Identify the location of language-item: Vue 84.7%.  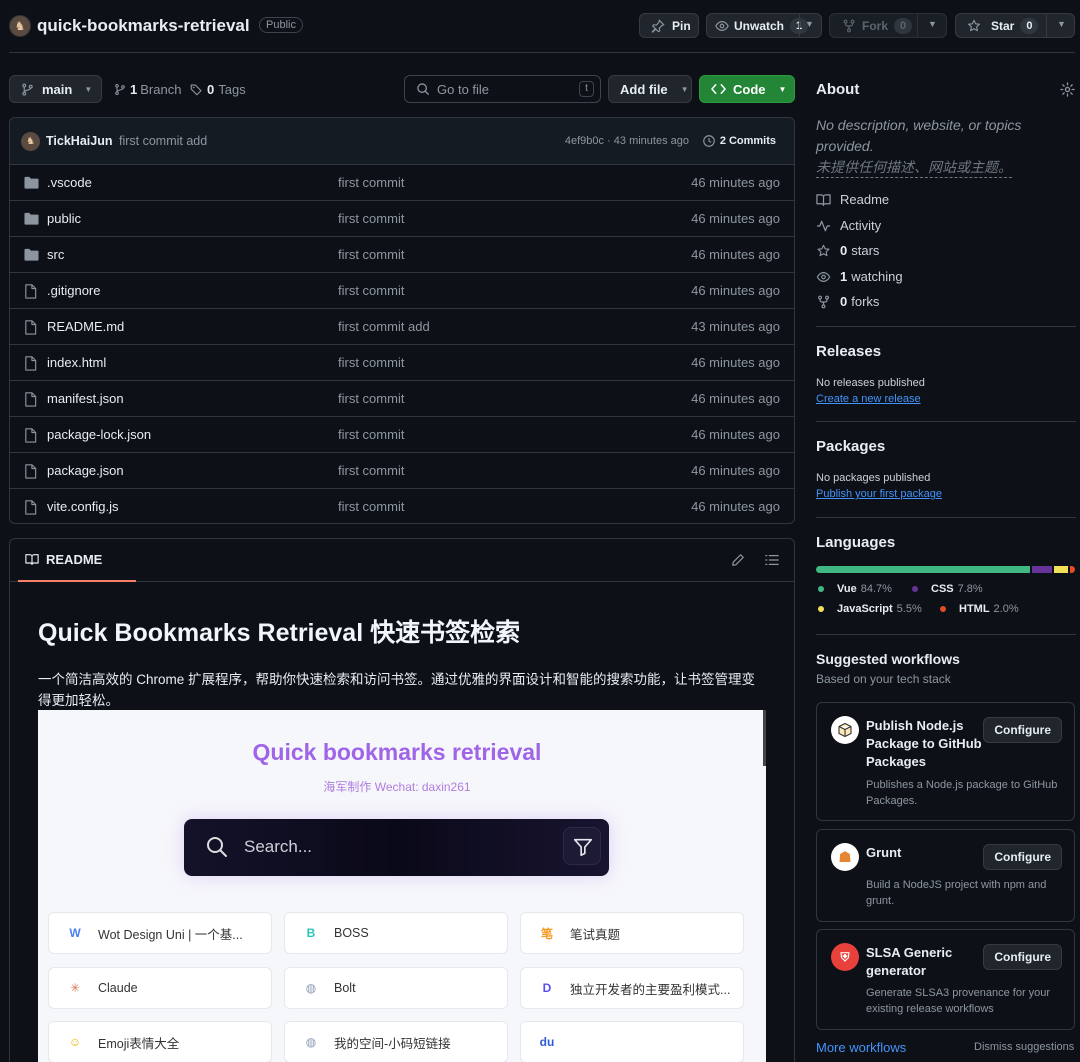
(855, 589).